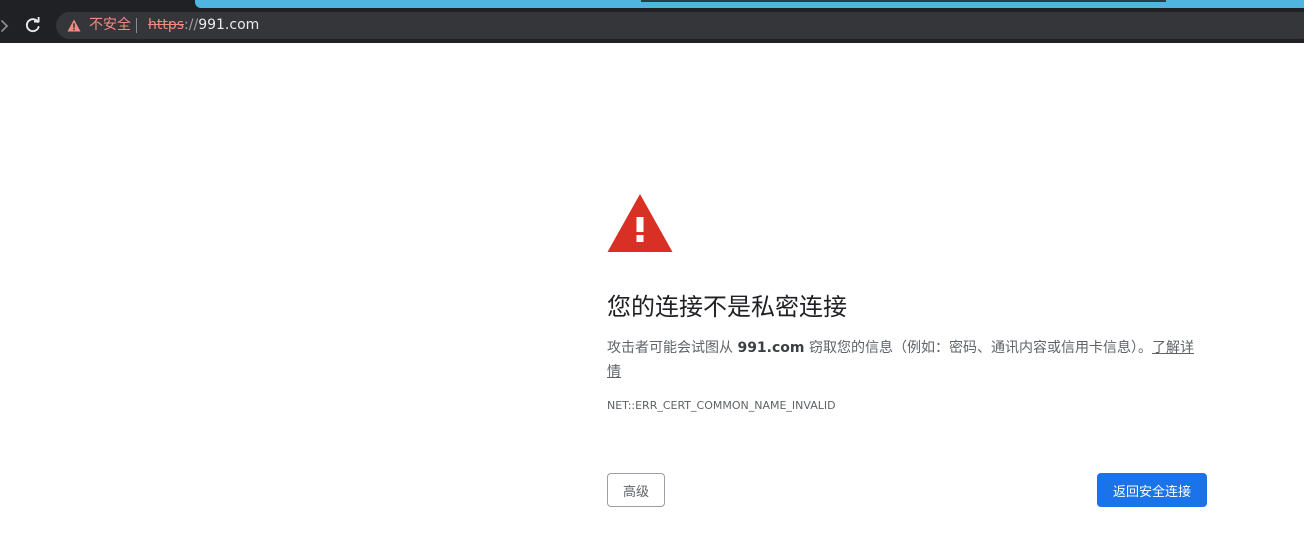  What do you see at coordinates (680, 25) in the screenshot?
I see `address-bar: 不安全 https://991.com` at bounding box center [680, 25].